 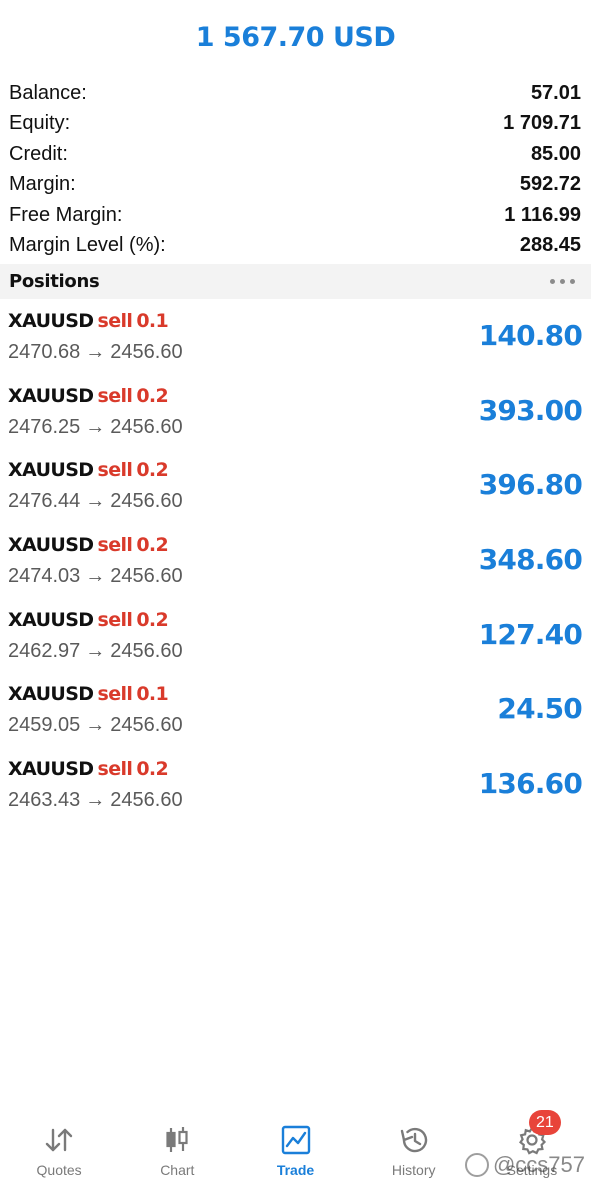 What do you see at coordinates (295, 710) in the screenshot?
I see `position-row: XAUUSD sell 0.1 2459.05 → 2456.60 24.50` at bounding box center [295, 710].